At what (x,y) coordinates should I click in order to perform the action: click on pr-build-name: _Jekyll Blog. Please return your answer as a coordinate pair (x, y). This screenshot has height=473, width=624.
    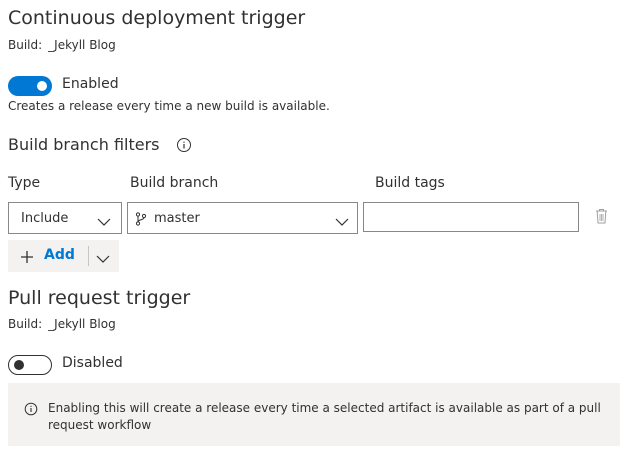
    Looking at the image, I should click on (82, 324).